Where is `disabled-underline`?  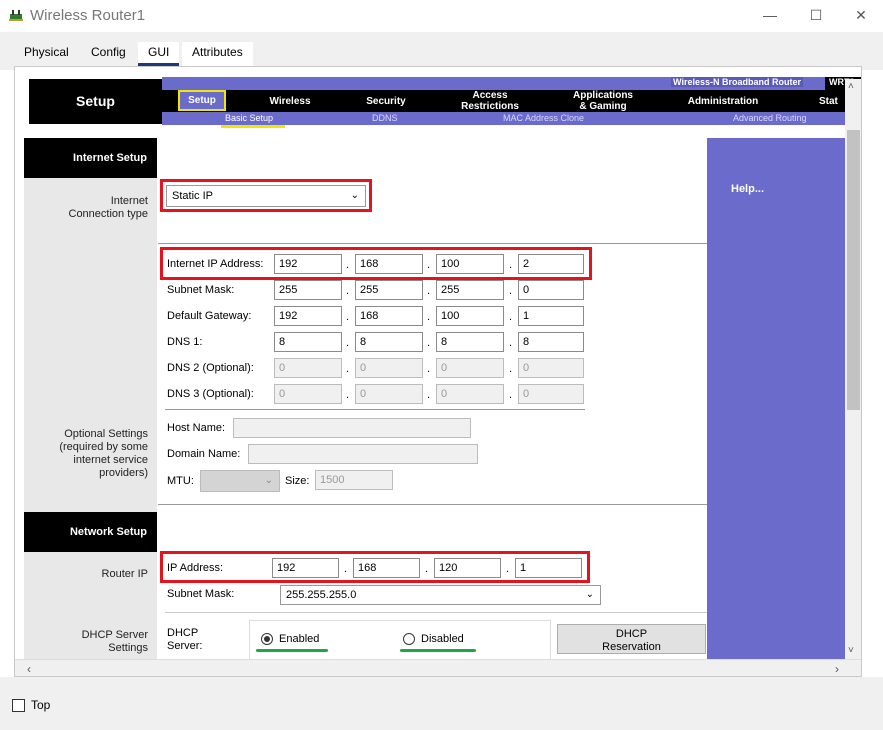 disabled-underline is located at coordinates (438, 650).